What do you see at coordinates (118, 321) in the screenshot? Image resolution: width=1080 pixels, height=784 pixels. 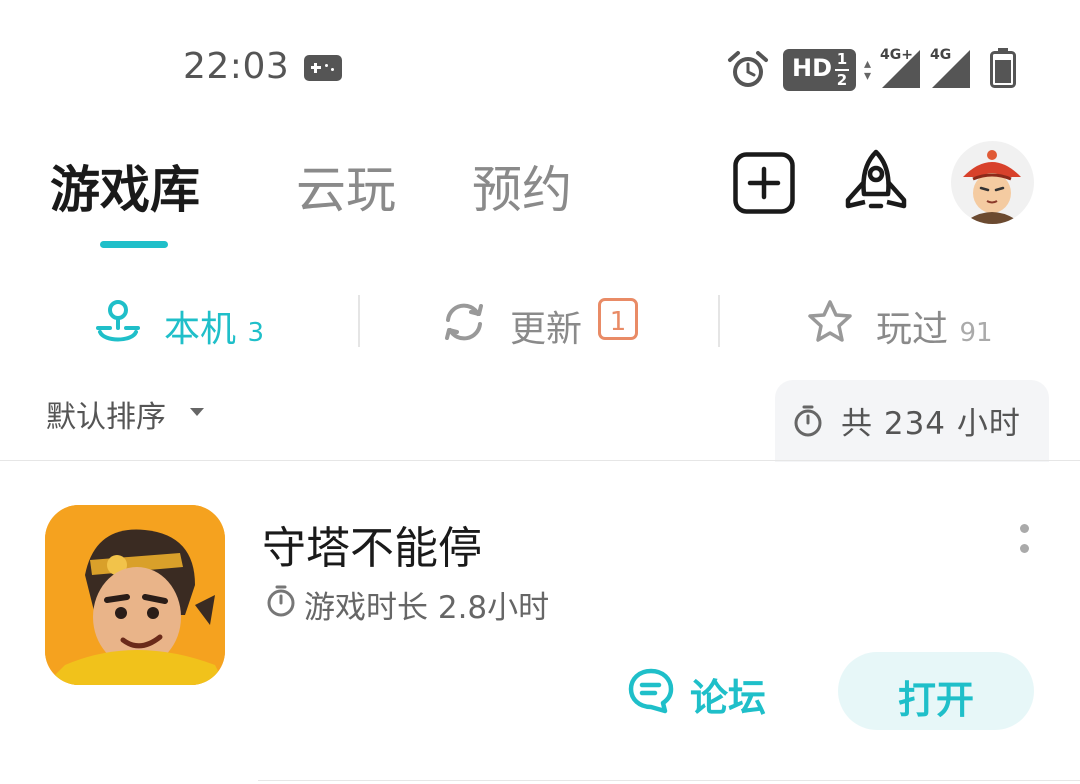 I see `joystick-icon` at bounding box center [118, 321].